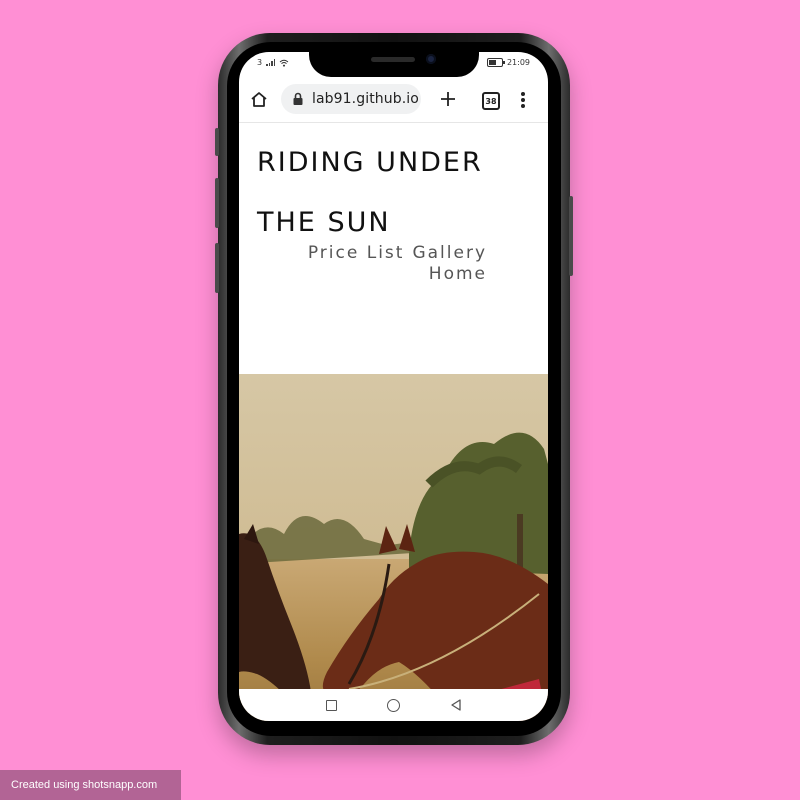 Image resolution: width=800 pixels, height=800 pixels. What do you see at coordinates (458, 274) in the screenshot?
I see `nav-home: Home` at bounding box center [458, 274].